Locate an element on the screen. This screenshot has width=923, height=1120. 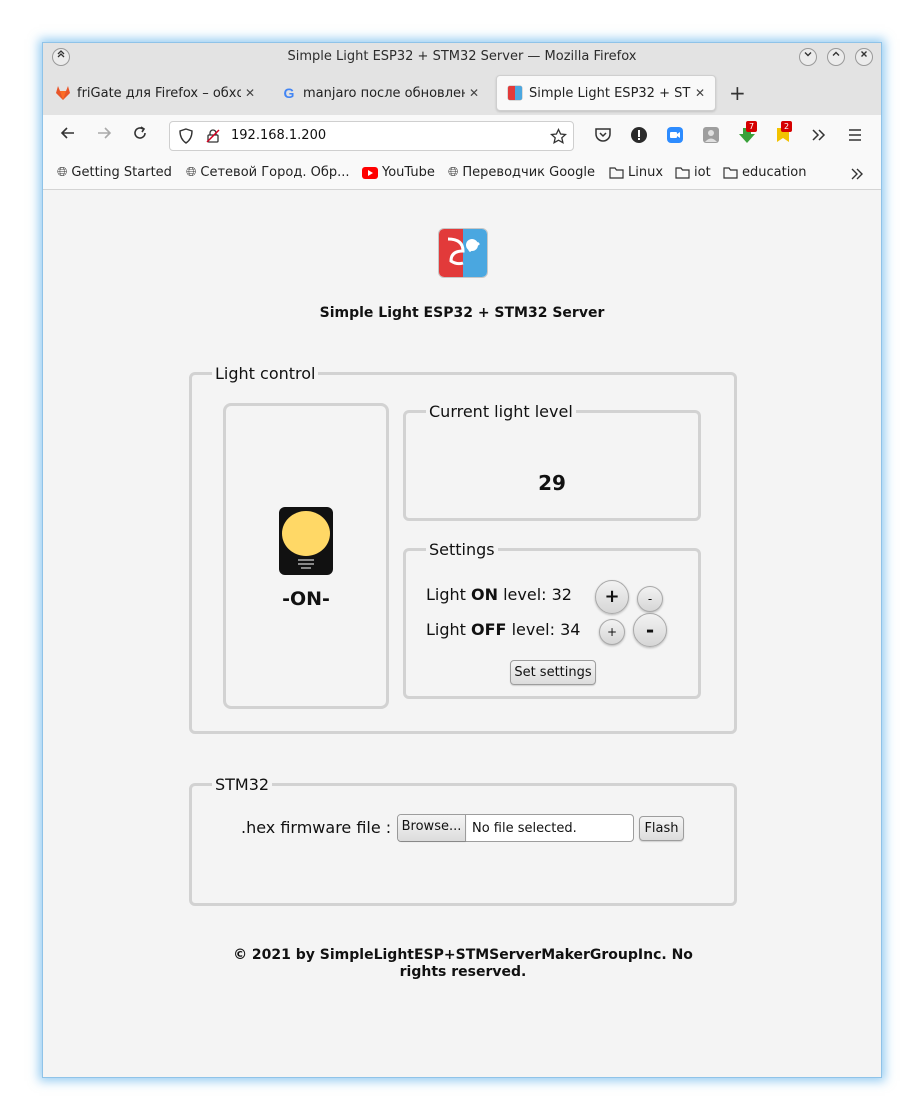
current-light-level-value: 29 is located at coordinates (552, 483).